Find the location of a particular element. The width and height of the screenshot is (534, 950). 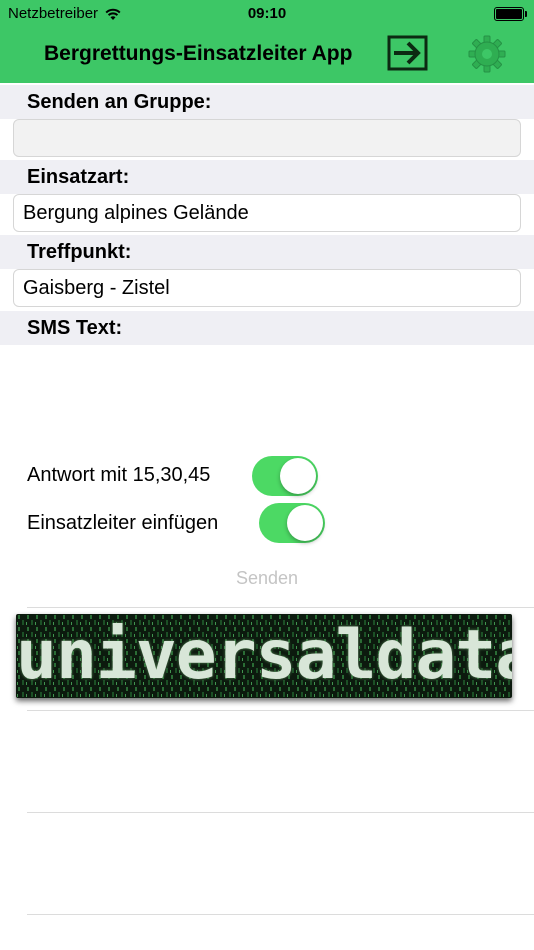

sms-text-area is located at coordinates (267, 392).